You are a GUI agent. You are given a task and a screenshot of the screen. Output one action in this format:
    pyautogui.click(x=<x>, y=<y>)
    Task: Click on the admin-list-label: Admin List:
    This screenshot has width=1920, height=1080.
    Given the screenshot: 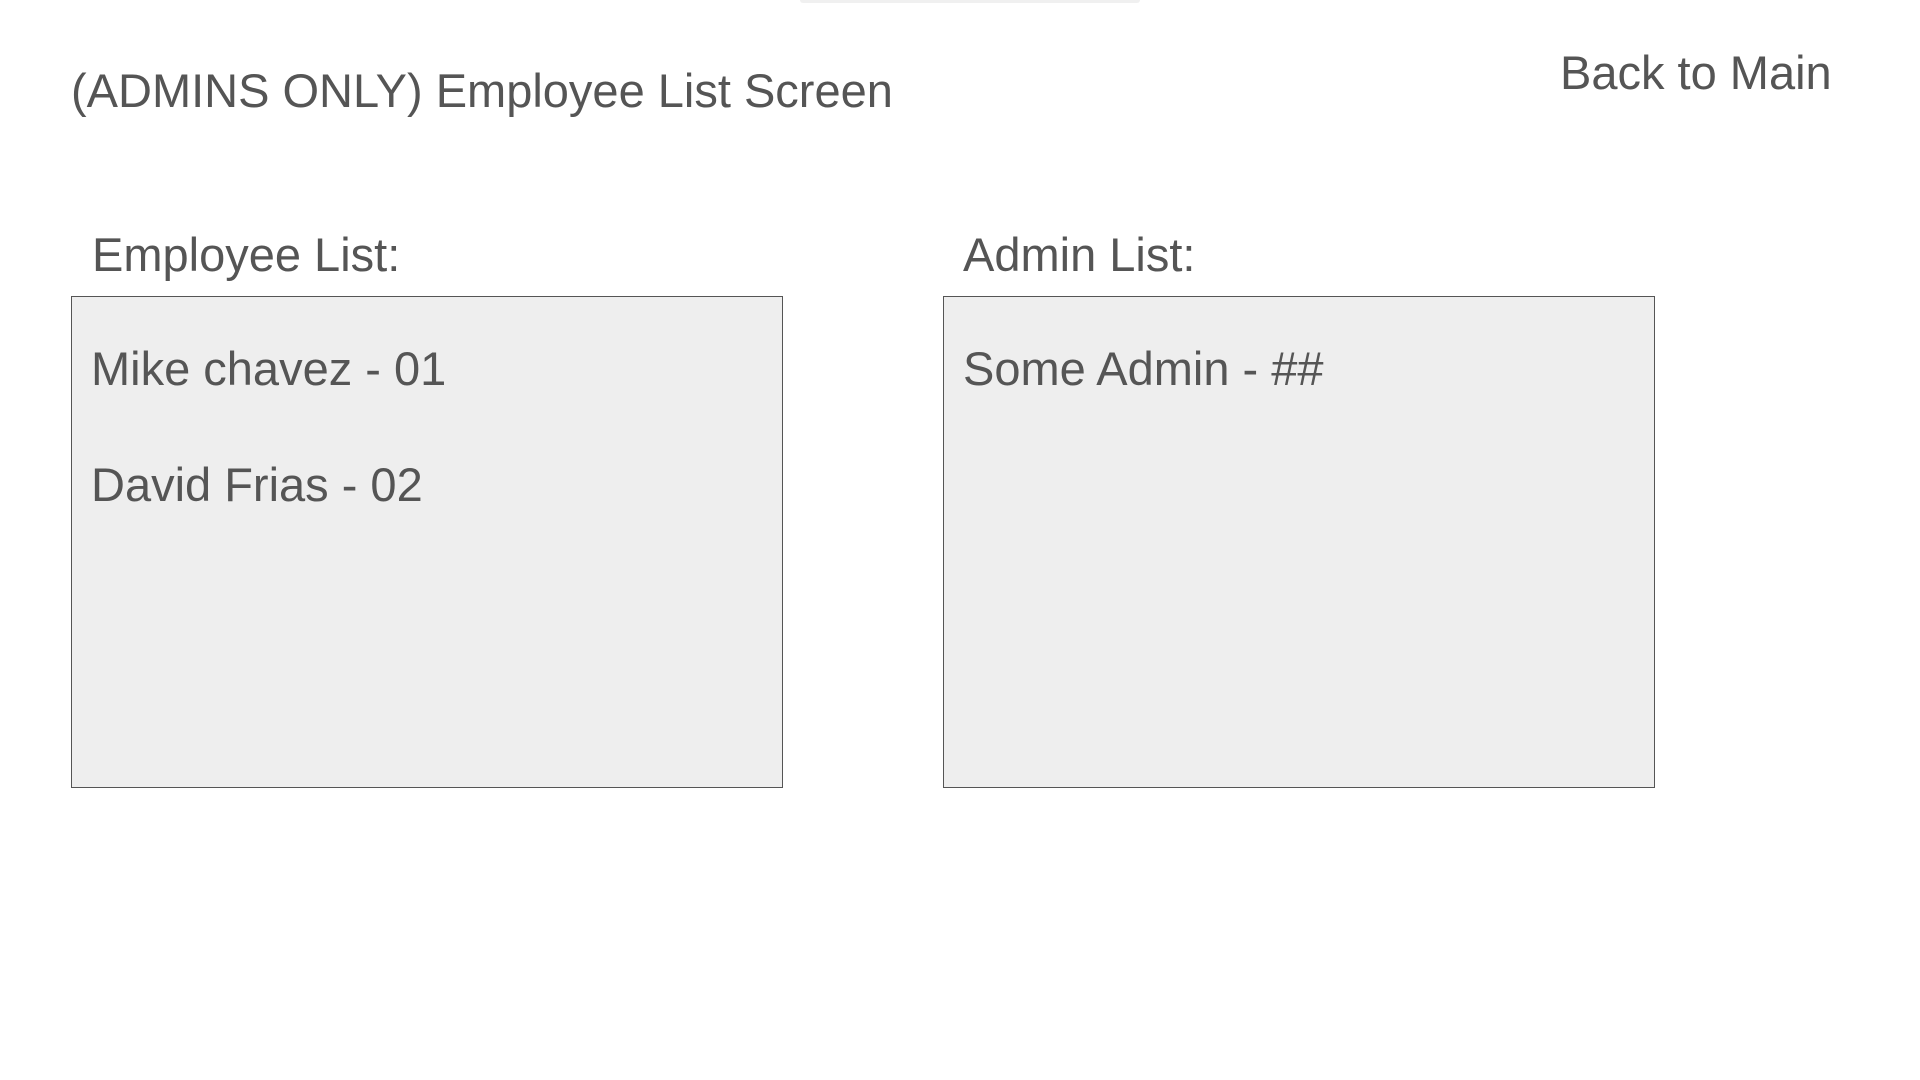 What is the action you would take?
    pyautogui.click(x=1079, y=254)
    